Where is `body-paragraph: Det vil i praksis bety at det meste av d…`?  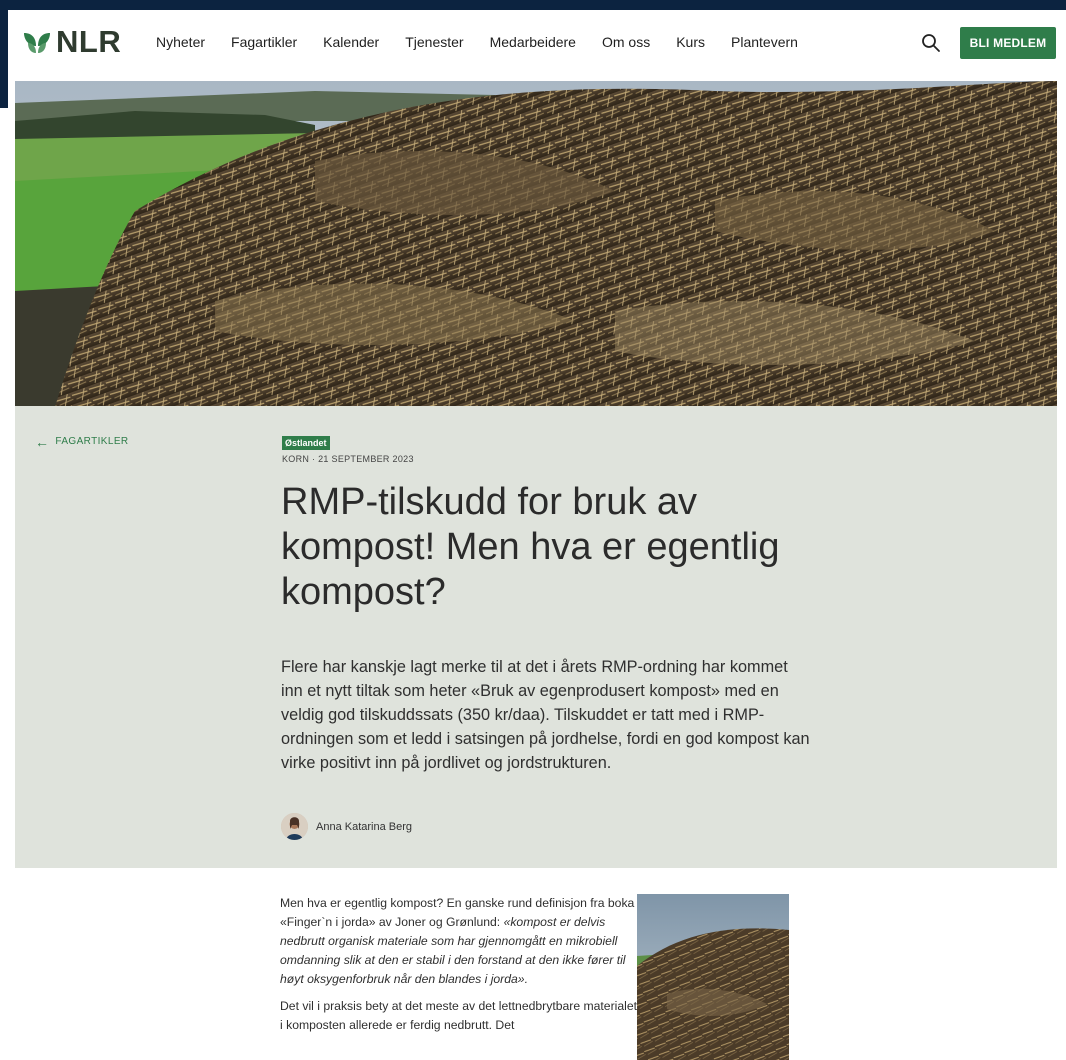 body-paragraph: Det vil i praksis bety at det meste av d… is located at coordinates (458, 1015).